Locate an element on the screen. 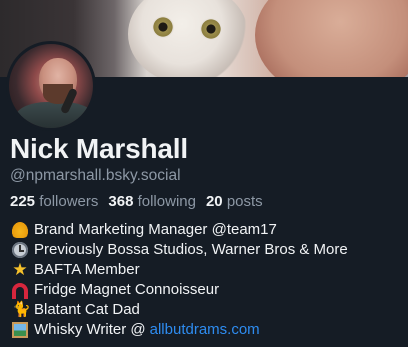  bio-text: Fridge Magnet Connoisseur is located at coordinates (127, 289).